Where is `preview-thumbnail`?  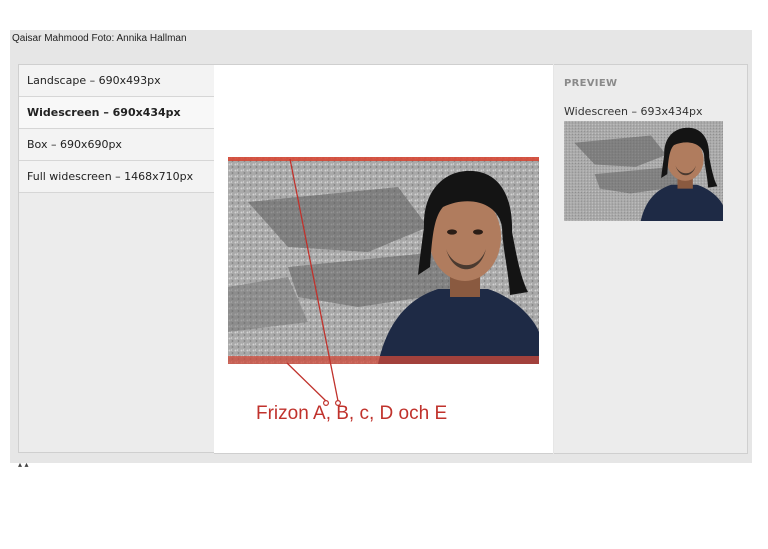
preview-thumbnail is located at coordinates (643, 171).